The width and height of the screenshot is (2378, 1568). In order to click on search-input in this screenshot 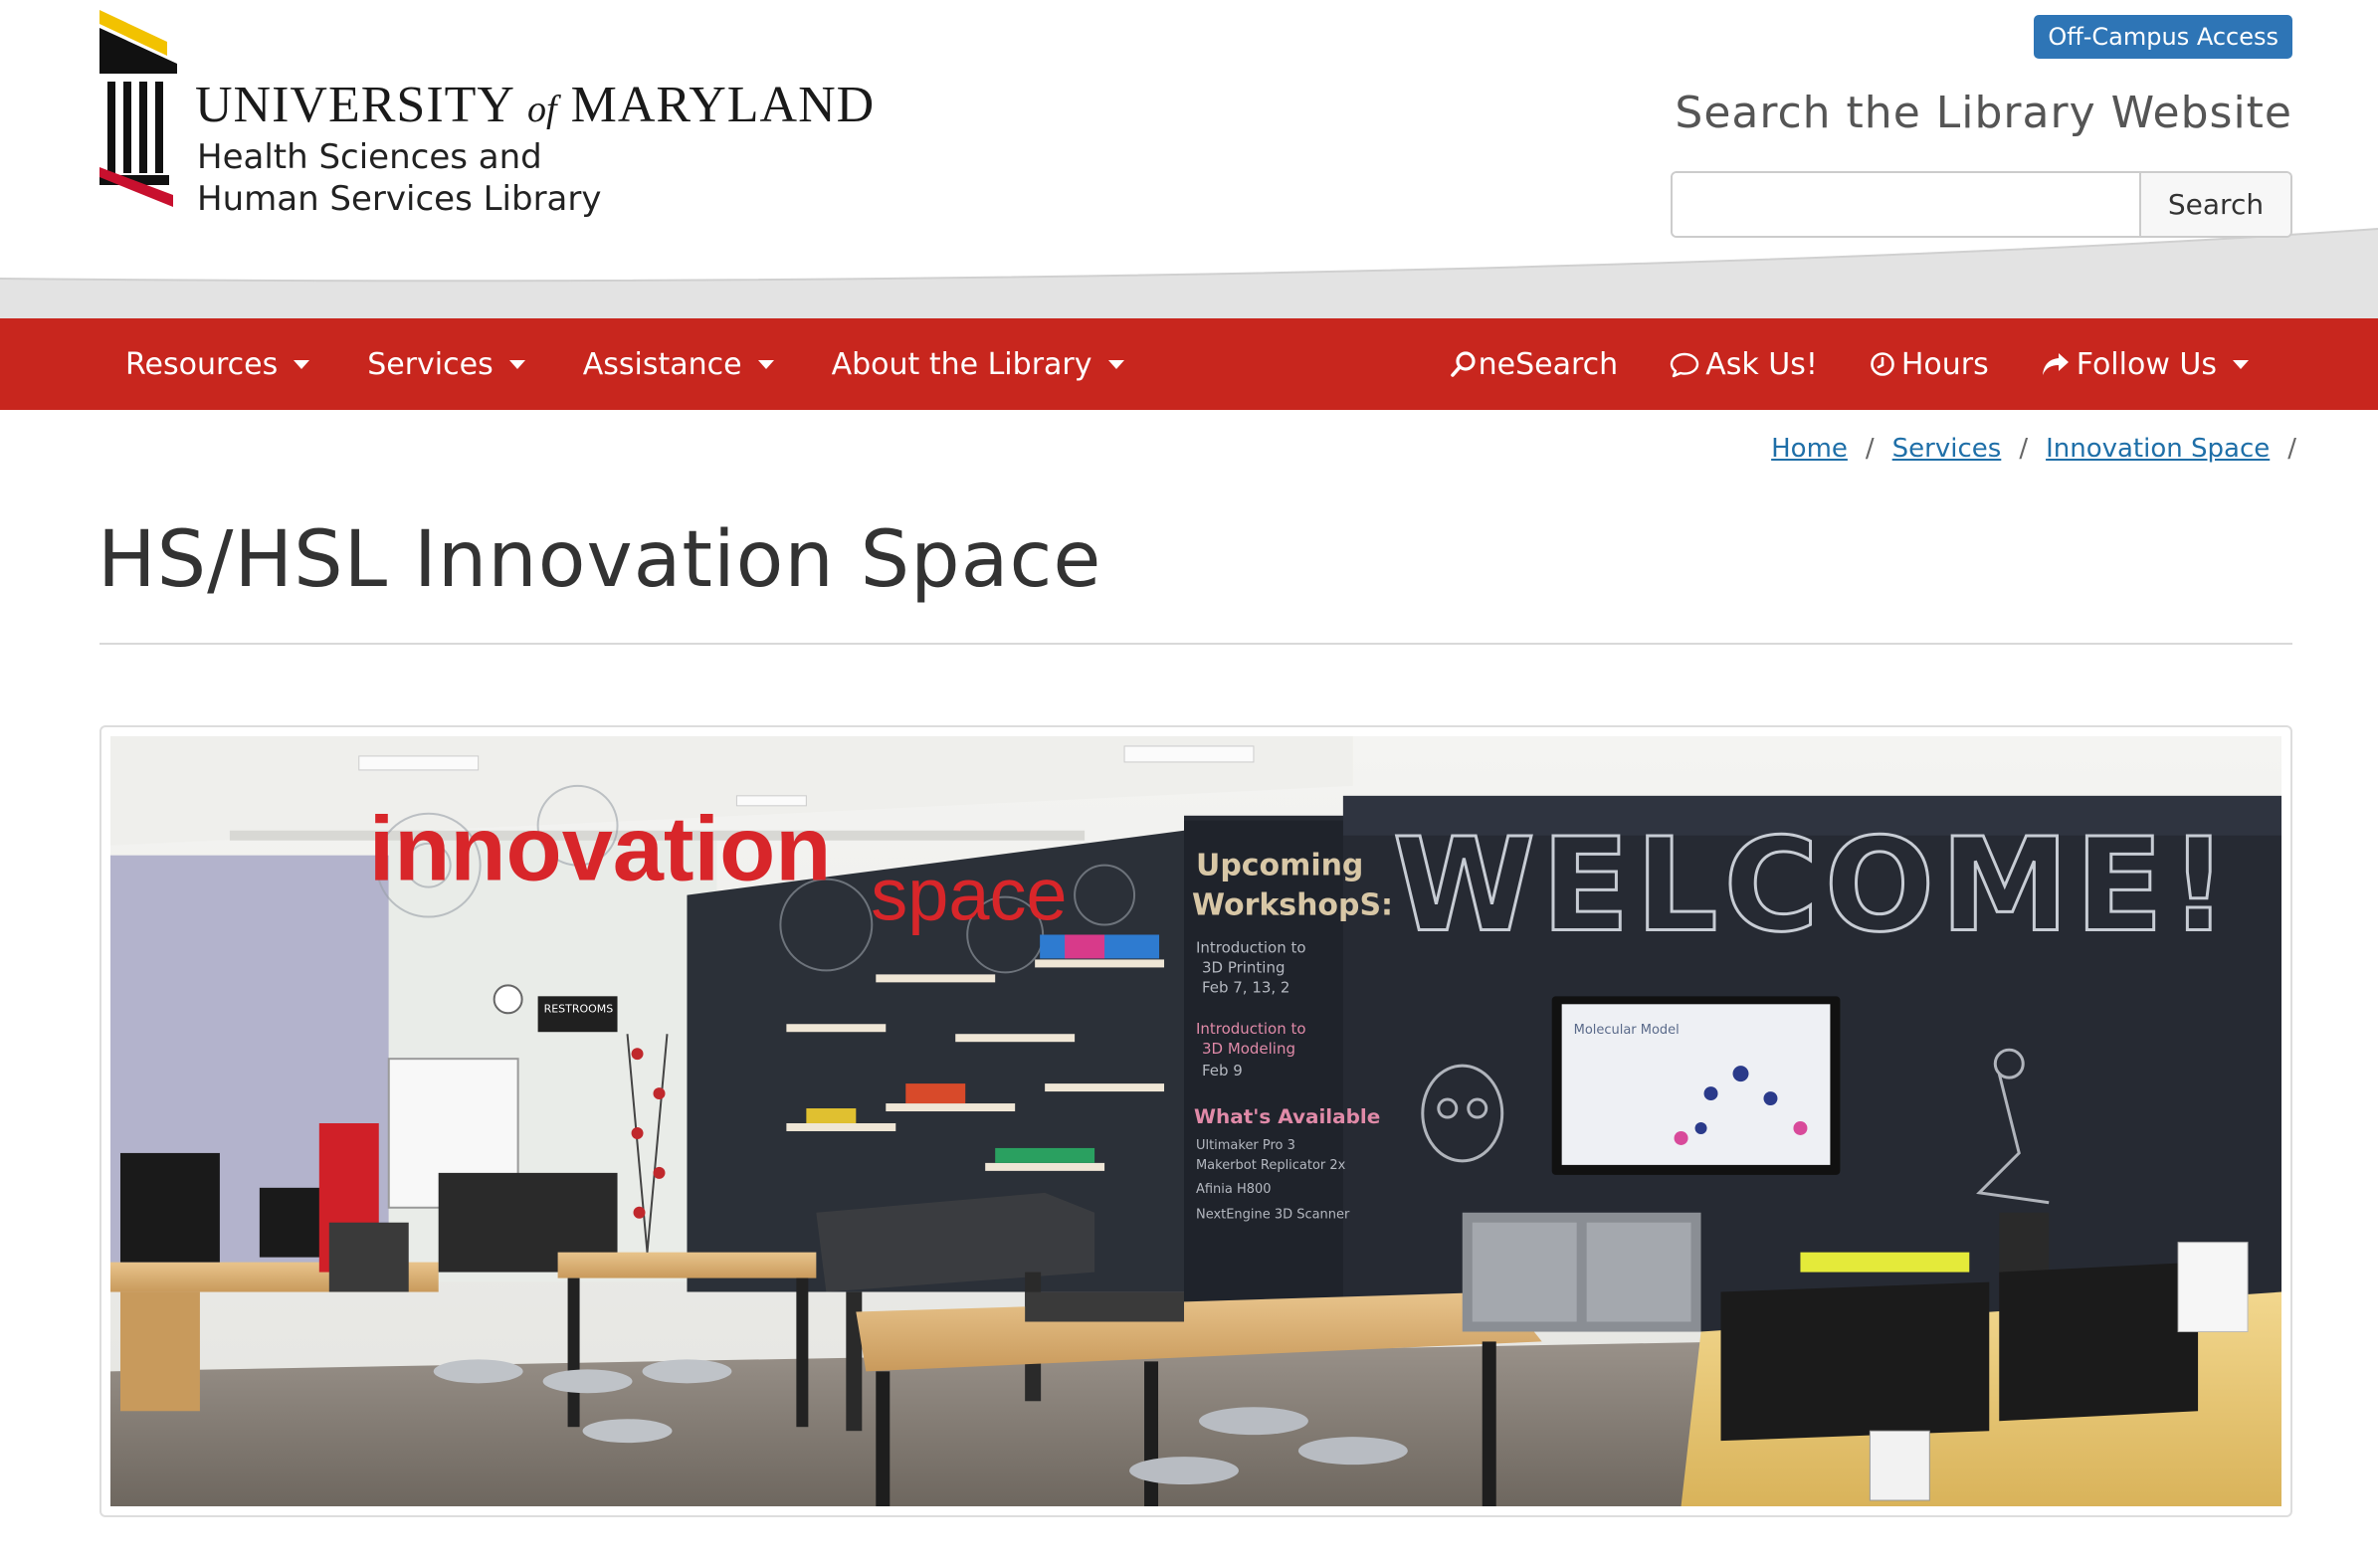, I will do `click(1906, 204)`.